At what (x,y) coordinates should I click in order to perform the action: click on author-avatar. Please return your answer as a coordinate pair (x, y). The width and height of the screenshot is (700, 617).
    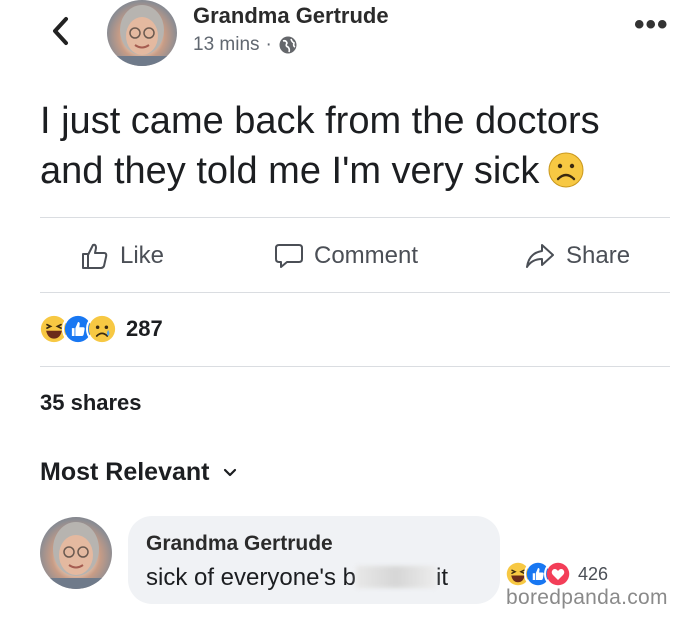
    Looking at the image, I should click on (142, 33).